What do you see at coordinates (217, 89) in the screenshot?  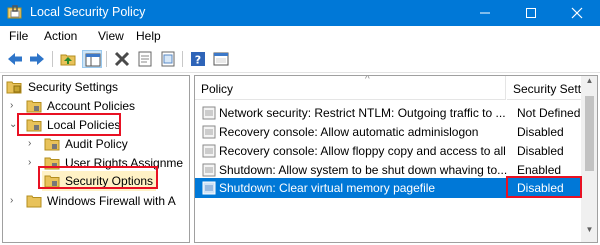 I see `column-header-label: Policy` at bounding box center [217, 89].